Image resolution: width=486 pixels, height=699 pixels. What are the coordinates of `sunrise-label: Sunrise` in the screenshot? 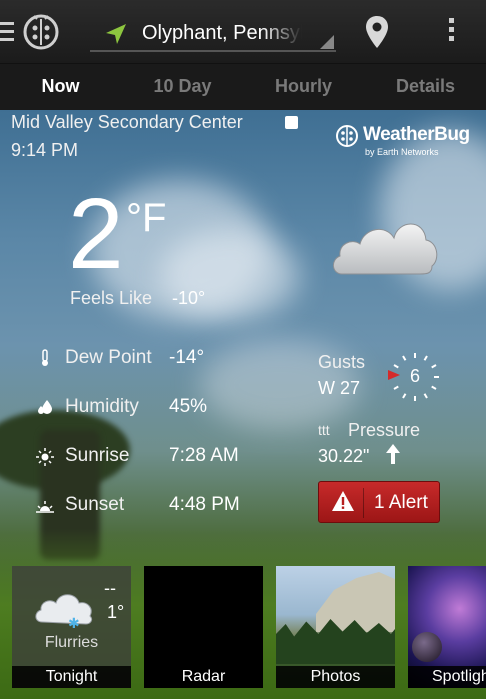 It's located at (97, 455).